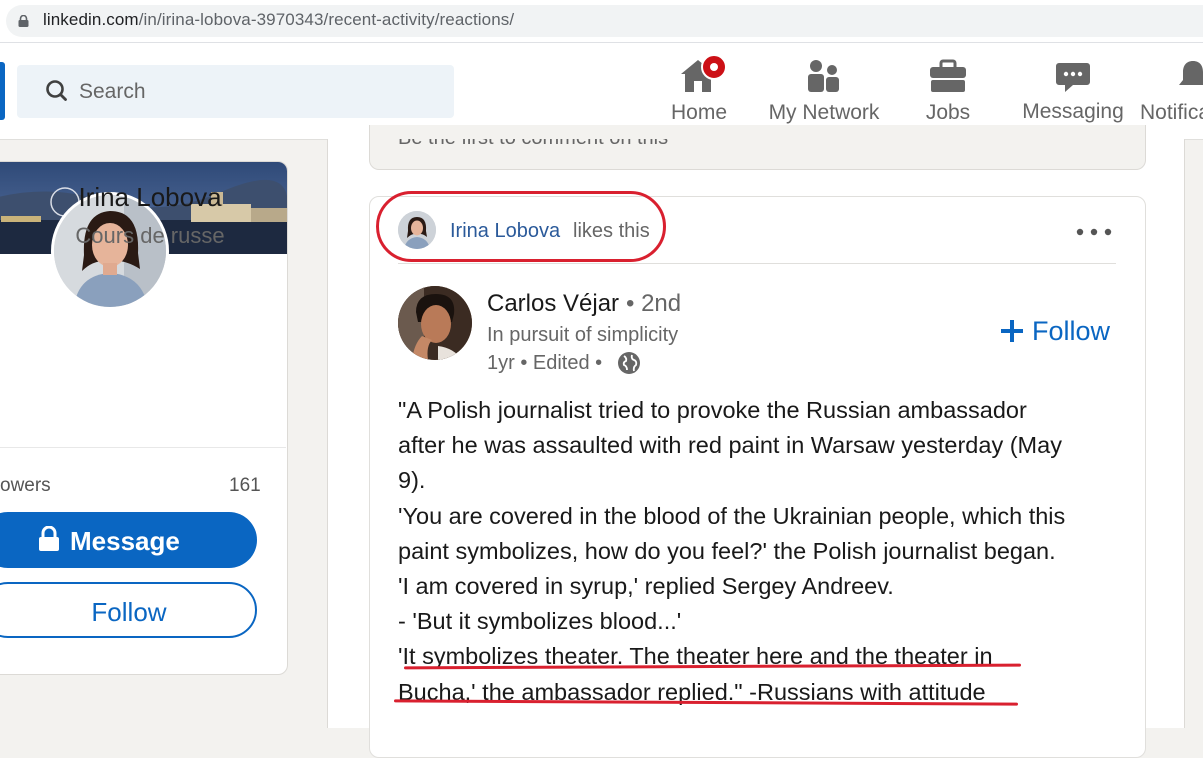 This screenshot has height=758, width=1203. Describe the element at coordinates (823, 76) in the screenshot. I see `people-icon` at that location.